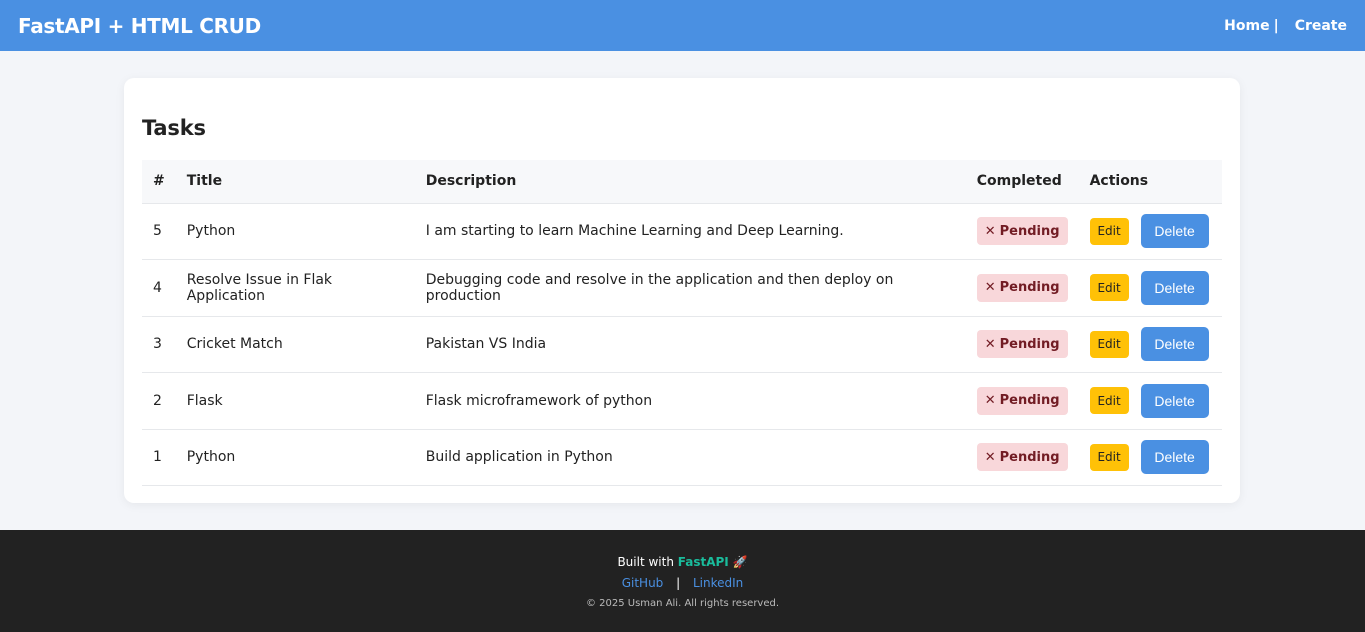 Image resolution: width=1365 pixels, height=632 pixels. Describe the element at coordinates (159, 401) in the screenshot. I see `task-id: 2` at that location.